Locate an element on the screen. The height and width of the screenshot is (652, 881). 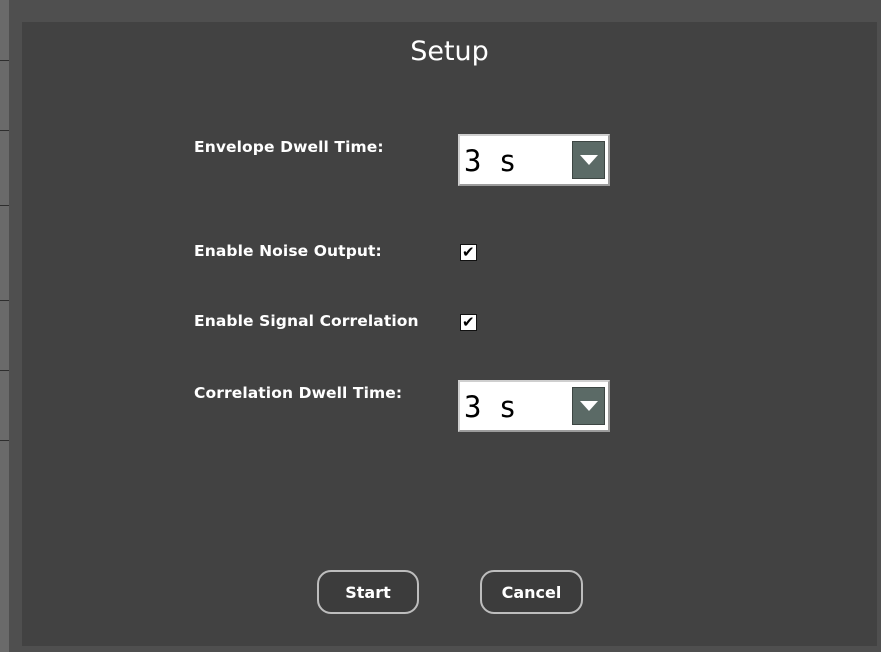
envelope-dwell-dropdown-button is located at coordinates (588, 160).